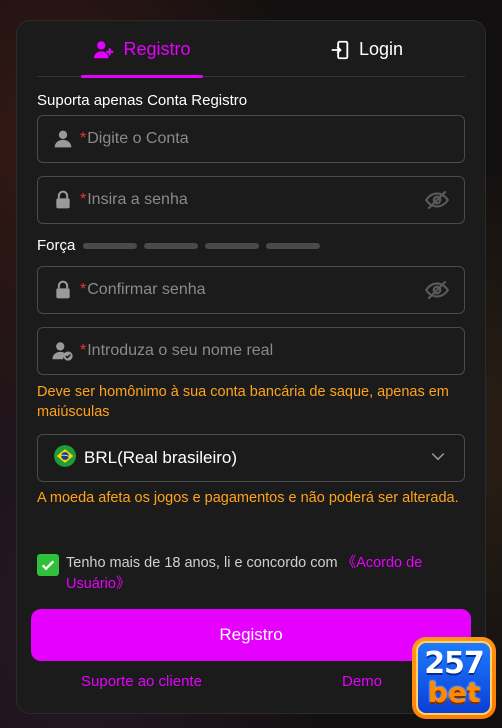  I want to click on account-input, so click(275, 139).